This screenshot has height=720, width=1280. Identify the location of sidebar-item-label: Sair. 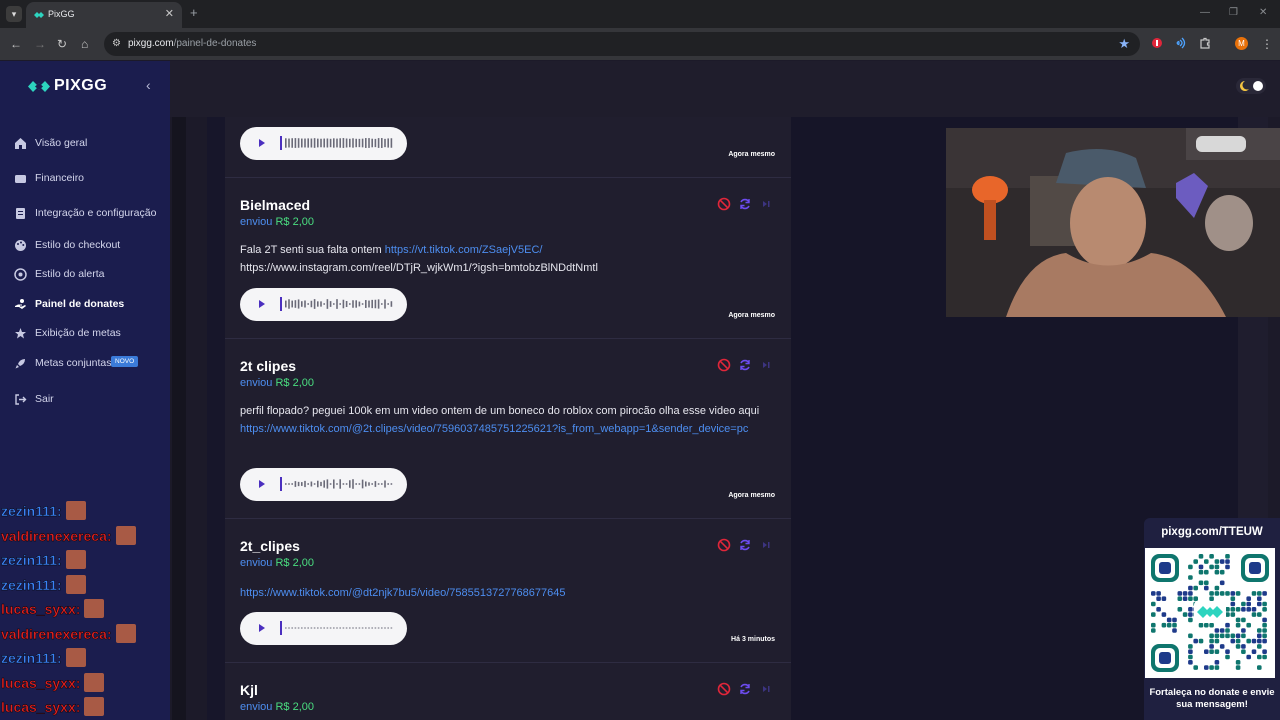
(44, 399).